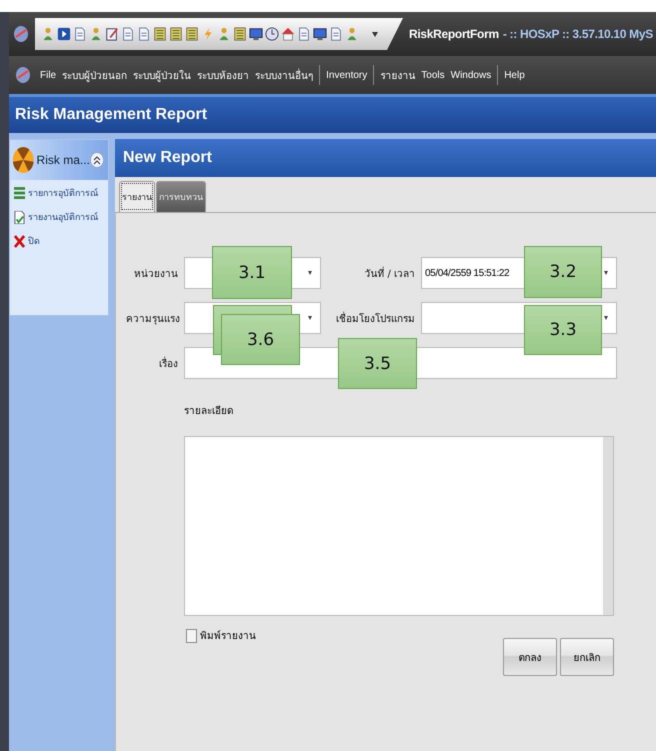 The image size is (656, 751). I want to click on menu-item: File, so click(48, 75).